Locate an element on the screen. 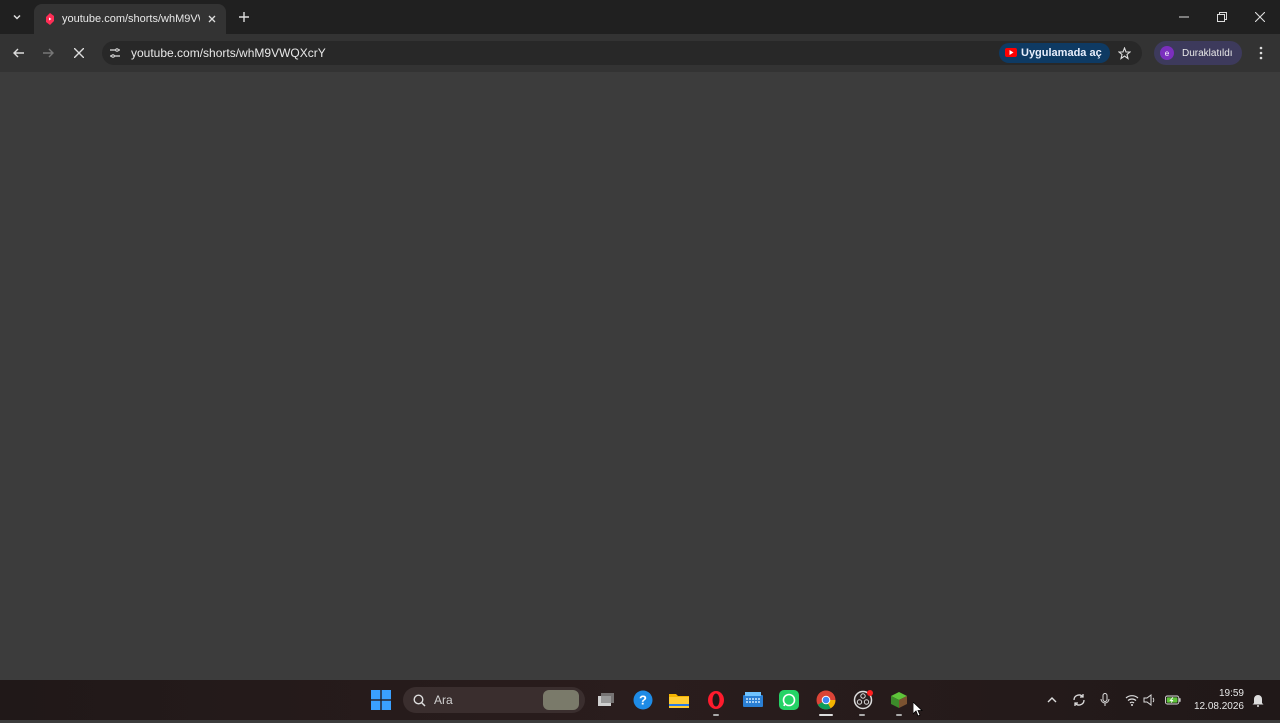 The image size is (1280, 723). system-clock: 19:59 12.08.2026 is located at coordinates (1217, 700).